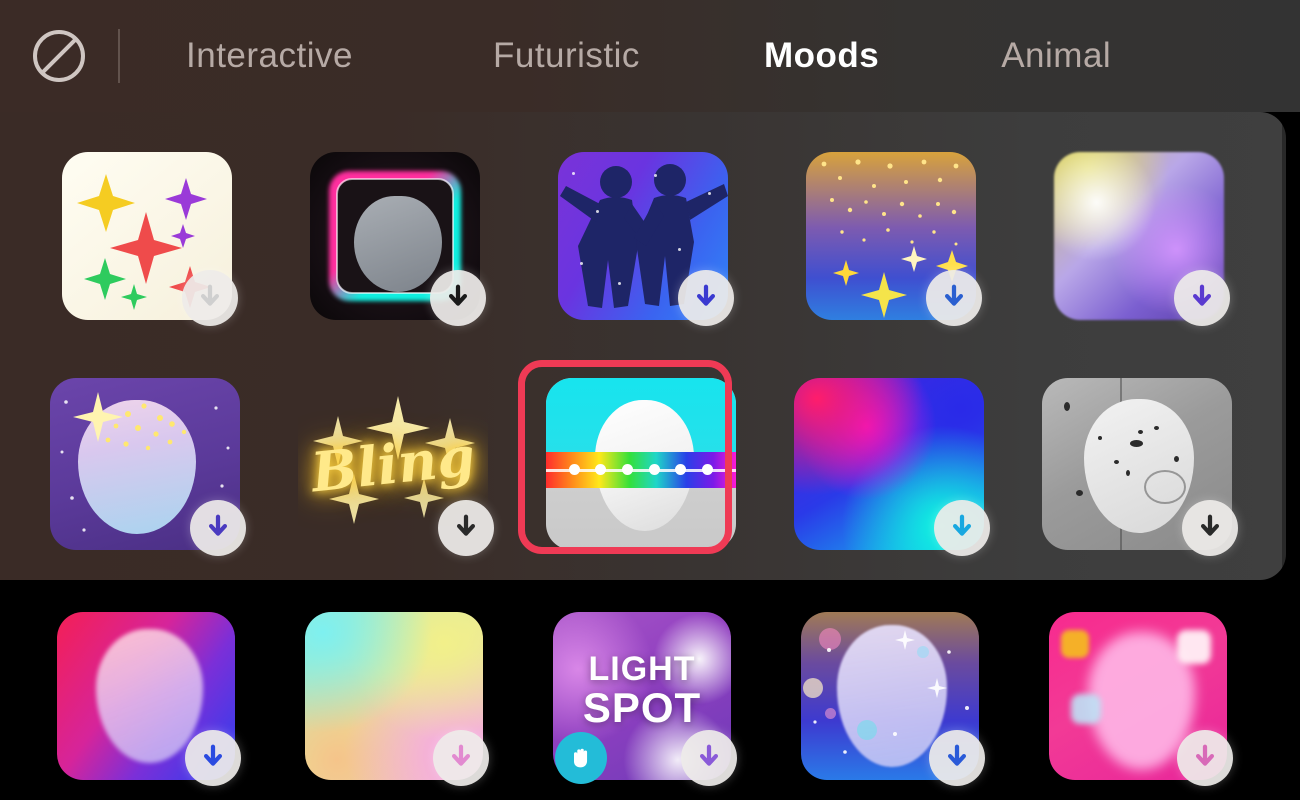 This screenshot has width=1300, height=800. I want to click on no-filter-icon, so click(59, 56).